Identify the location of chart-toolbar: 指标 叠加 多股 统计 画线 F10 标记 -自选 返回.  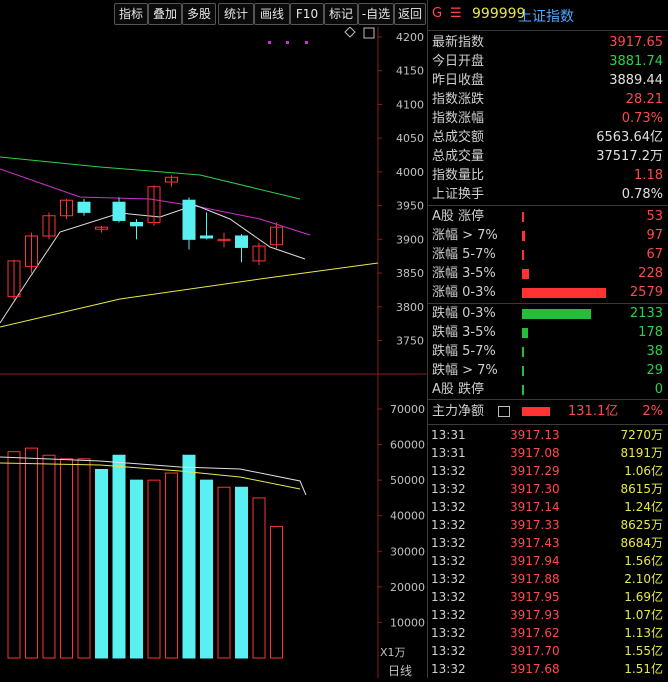
(213, 13).